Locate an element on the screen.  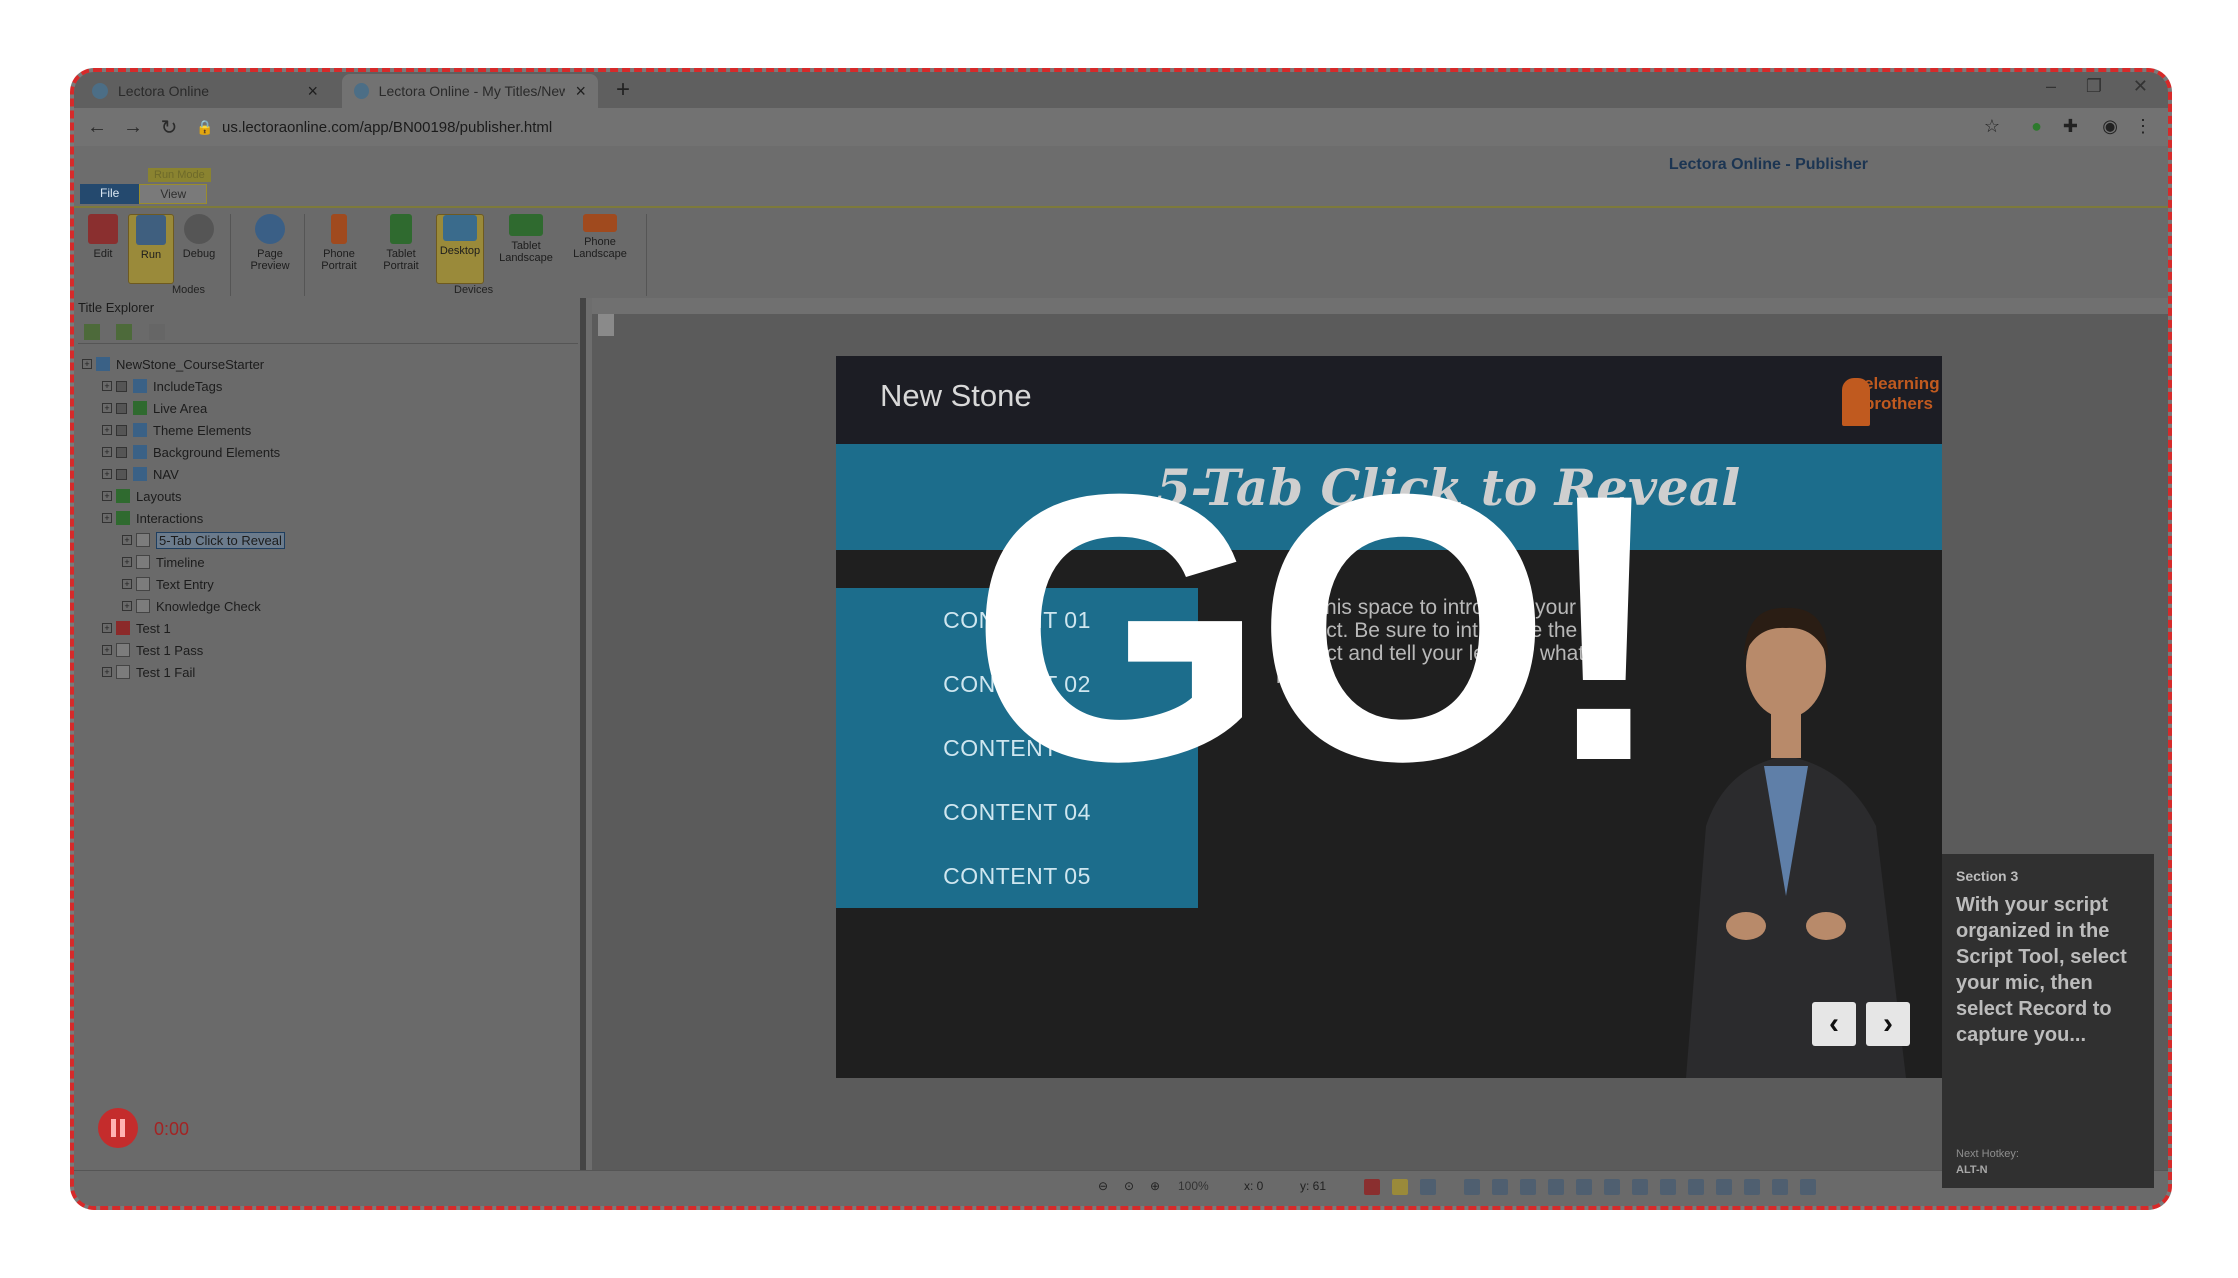
tree-node: + Interactions is located at coordinates (152, 518).